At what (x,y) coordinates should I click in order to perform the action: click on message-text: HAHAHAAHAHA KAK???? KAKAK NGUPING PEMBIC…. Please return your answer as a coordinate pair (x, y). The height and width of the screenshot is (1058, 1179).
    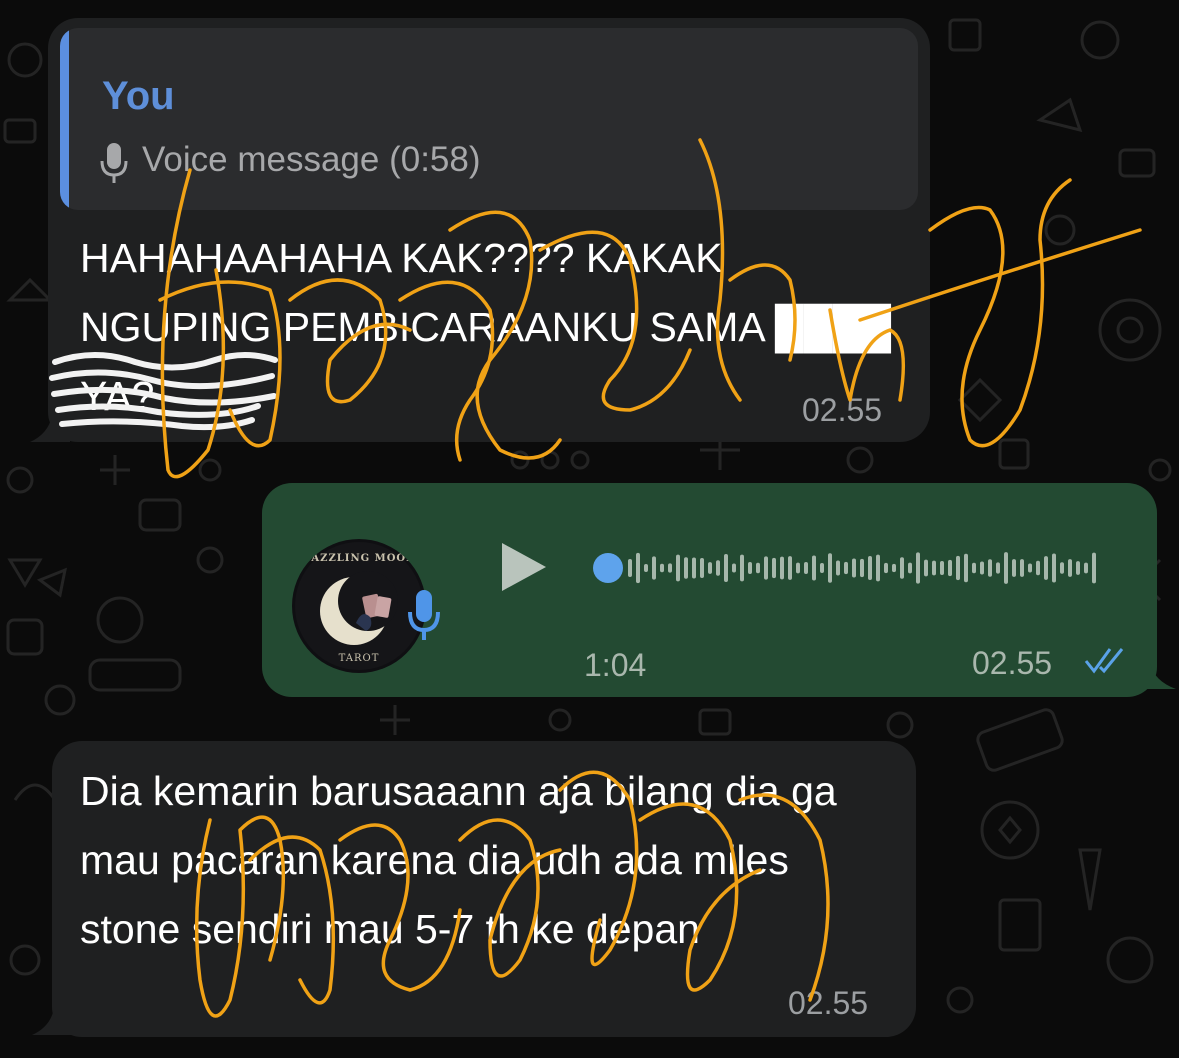
    Looking at the image, I should click on (486, 327).